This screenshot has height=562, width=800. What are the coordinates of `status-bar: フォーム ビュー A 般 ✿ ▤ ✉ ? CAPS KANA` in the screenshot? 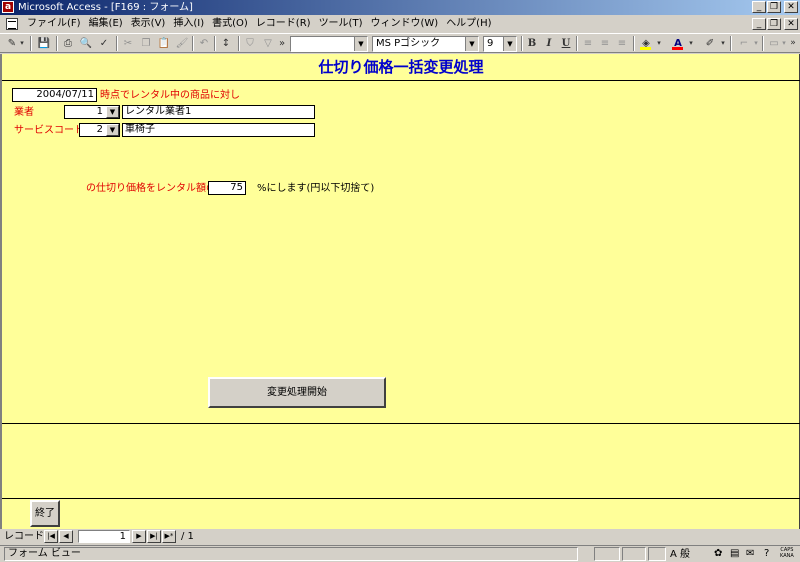 It's located at (400, 553).